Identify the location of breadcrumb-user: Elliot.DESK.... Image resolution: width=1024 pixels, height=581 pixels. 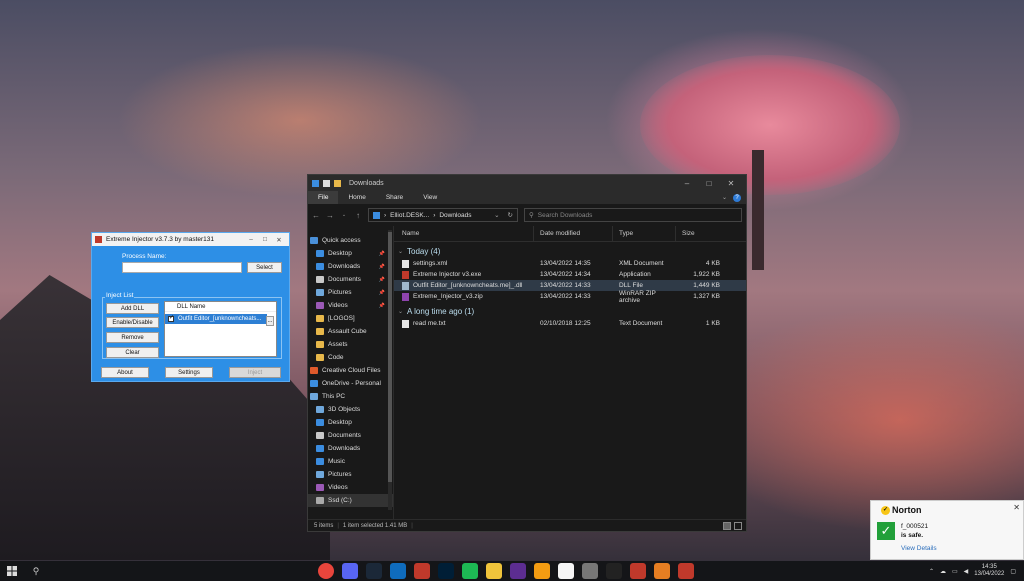
(409, 215).